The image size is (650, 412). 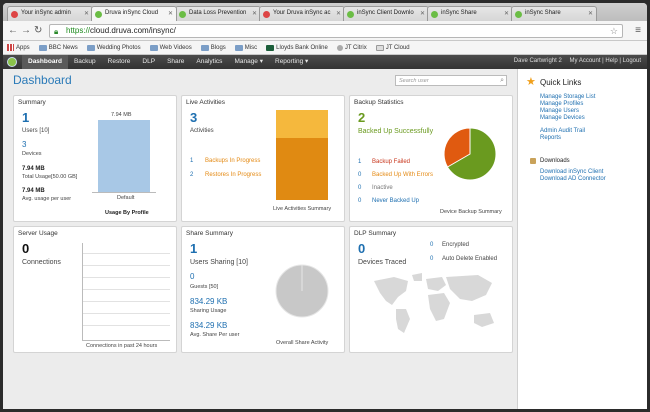 I want to click on backups-segment, so click(x=302, y=124).